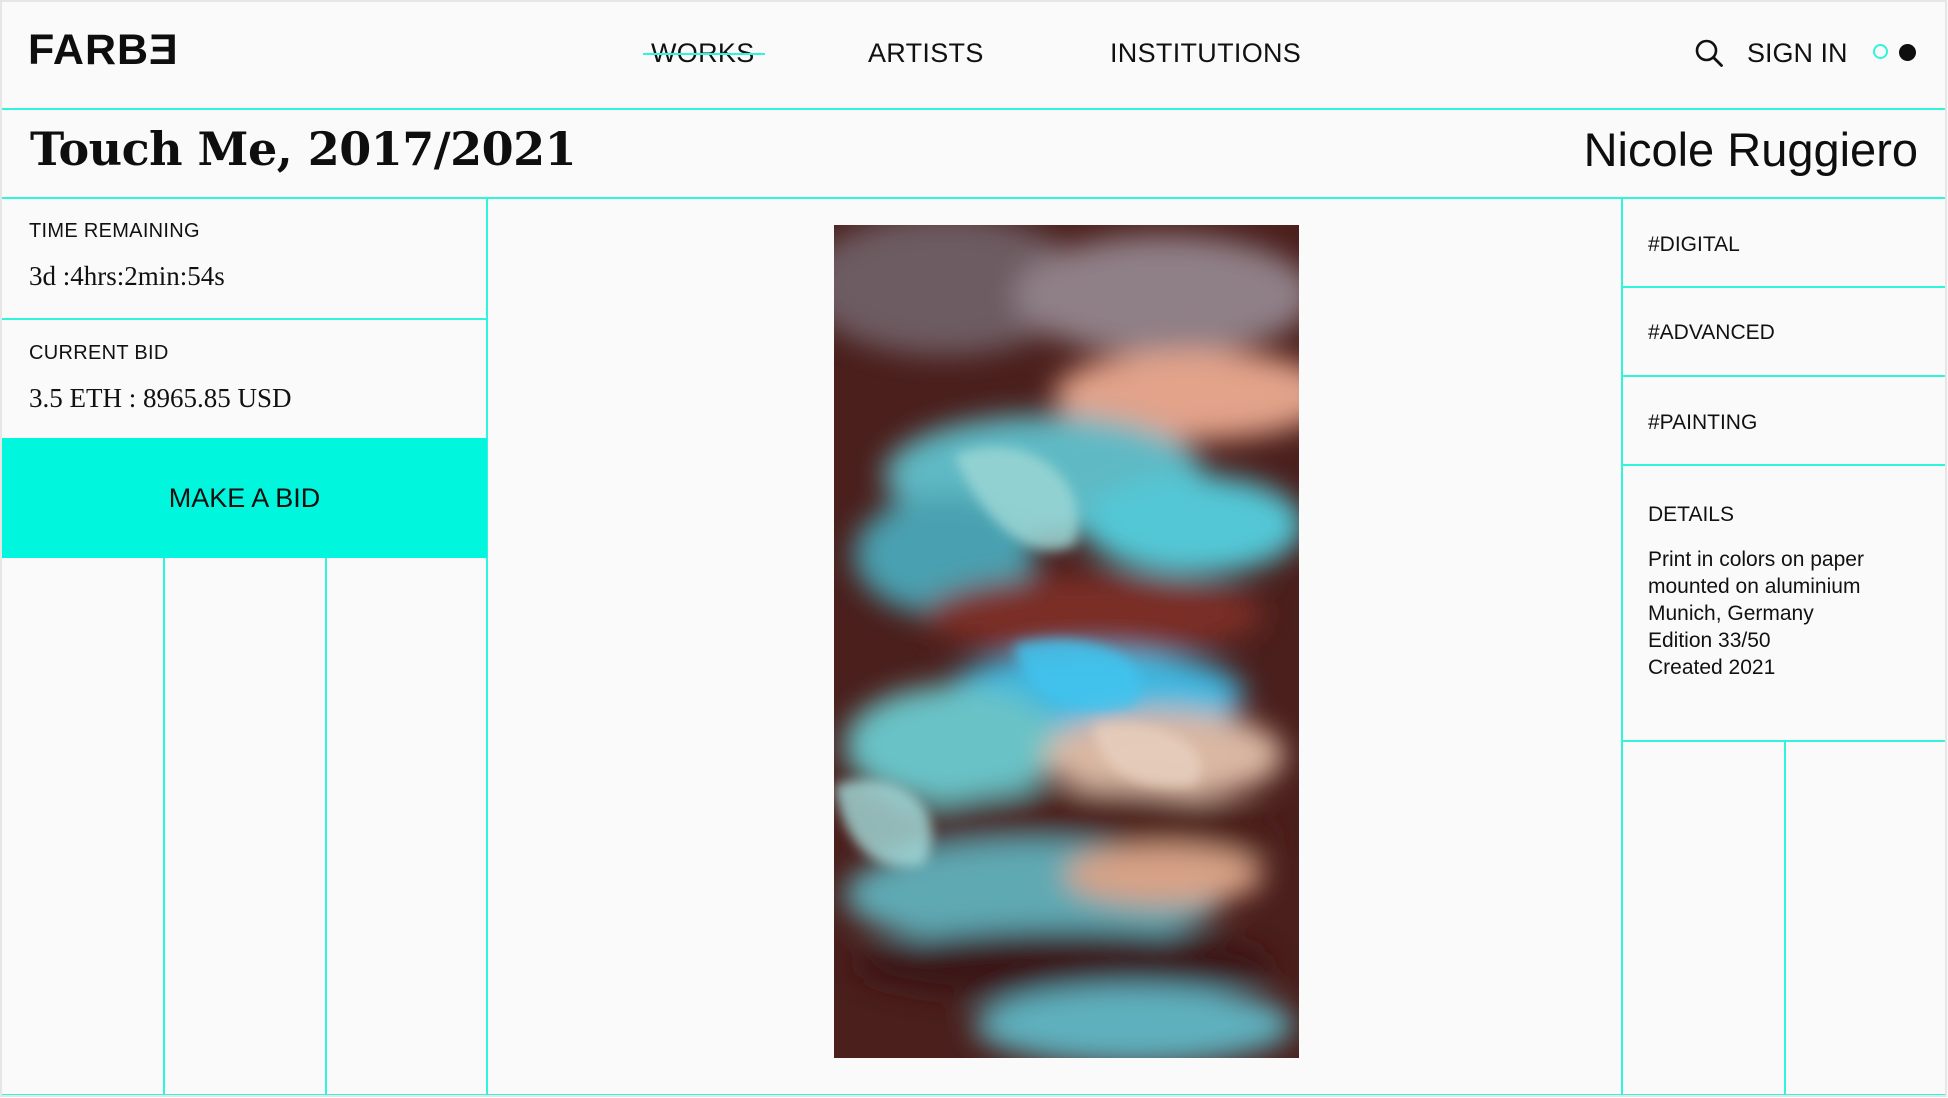  Describe the element at coordinates (1694, 245) in the screenshot. I see `tag-digital: #DIGITAL` at that location.